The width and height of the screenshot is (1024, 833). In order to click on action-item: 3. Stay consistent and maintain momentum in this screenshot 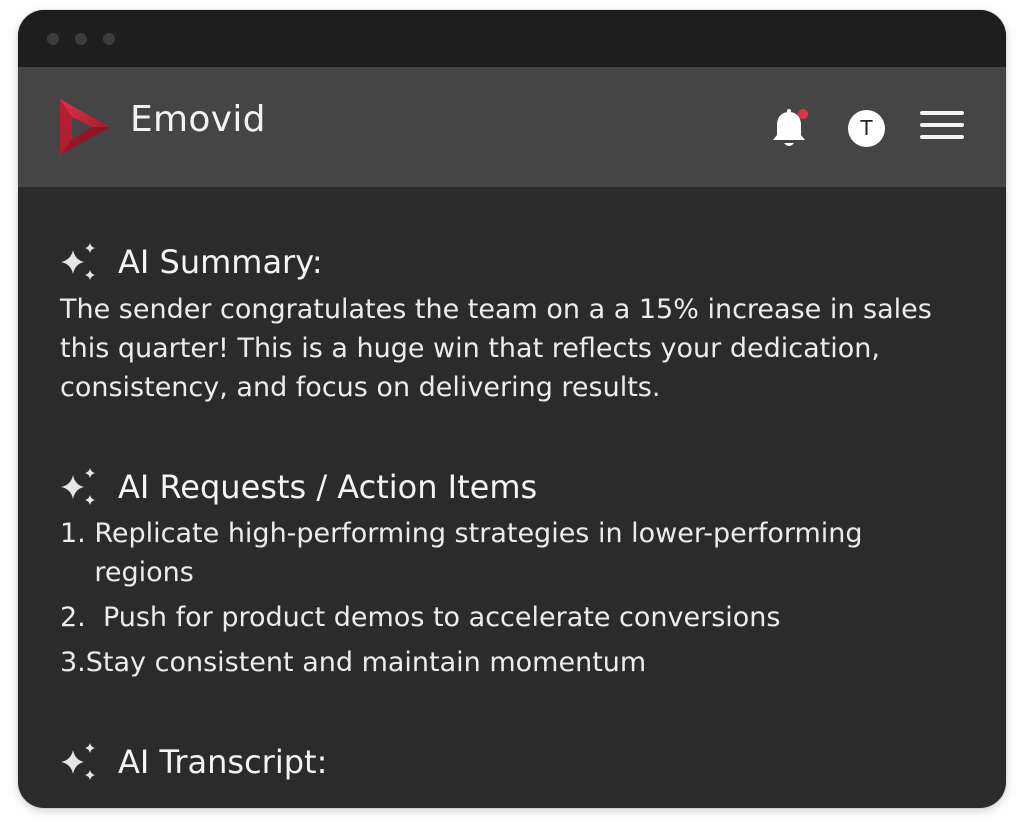, I will do `click(510, 662)`.